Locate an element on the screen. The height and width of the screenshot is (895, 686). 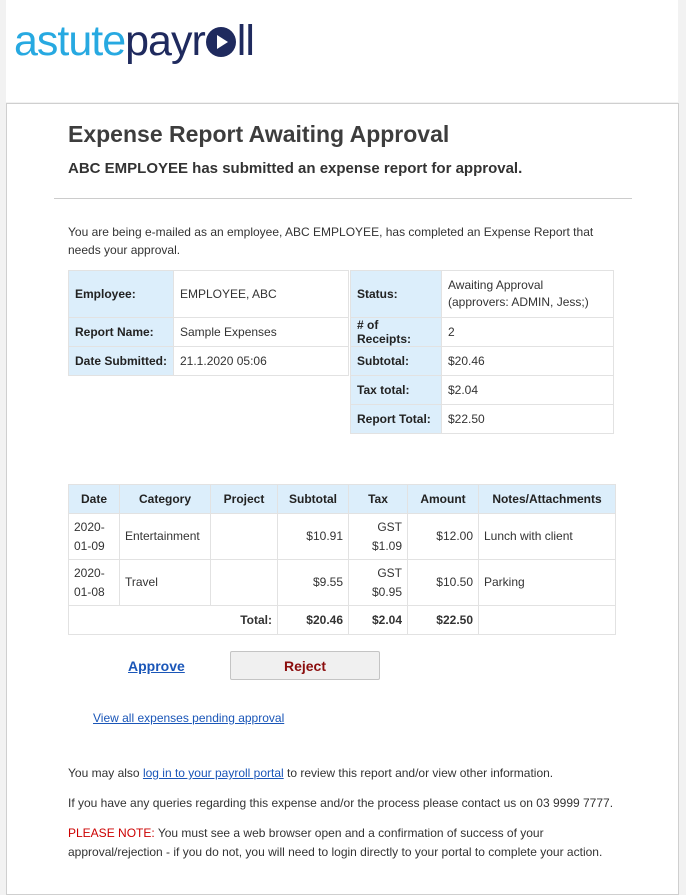
total-subtotal: $20.46 is located at coordinates (313, 620).